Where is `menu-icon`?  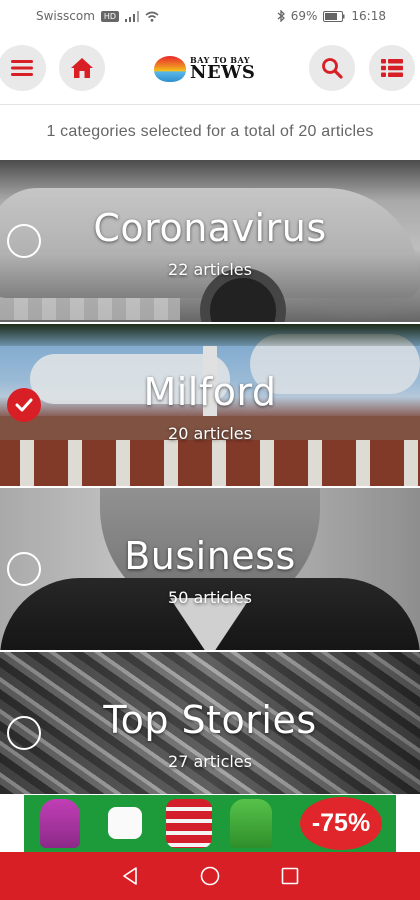
menu-icon is located at coordinates (22, 68).